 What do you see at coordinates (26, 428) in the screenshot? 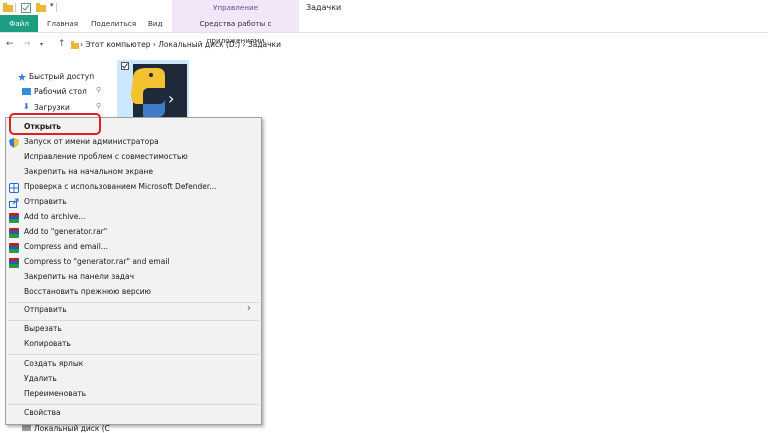
I see `drive-icon` at bounding box center [26, 428].